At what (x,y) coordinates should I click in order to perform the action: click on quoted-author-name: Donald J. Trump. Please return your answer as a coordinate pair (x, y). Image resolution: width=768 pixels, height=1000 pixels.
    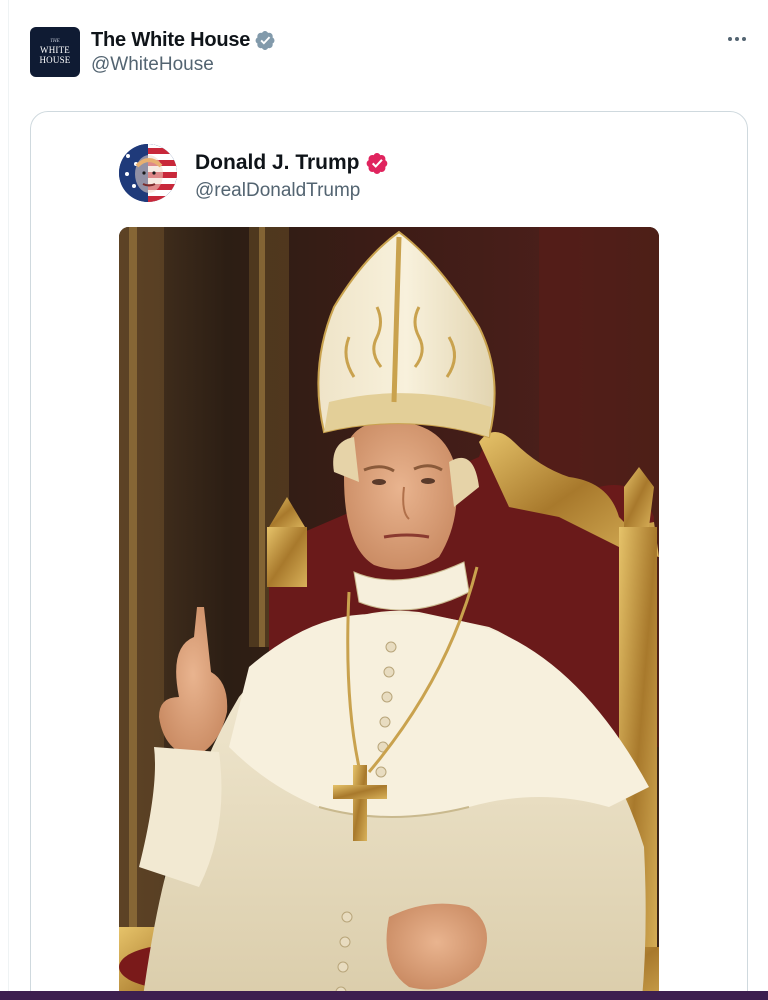
    Looking at the image, I should click on (277, 163).